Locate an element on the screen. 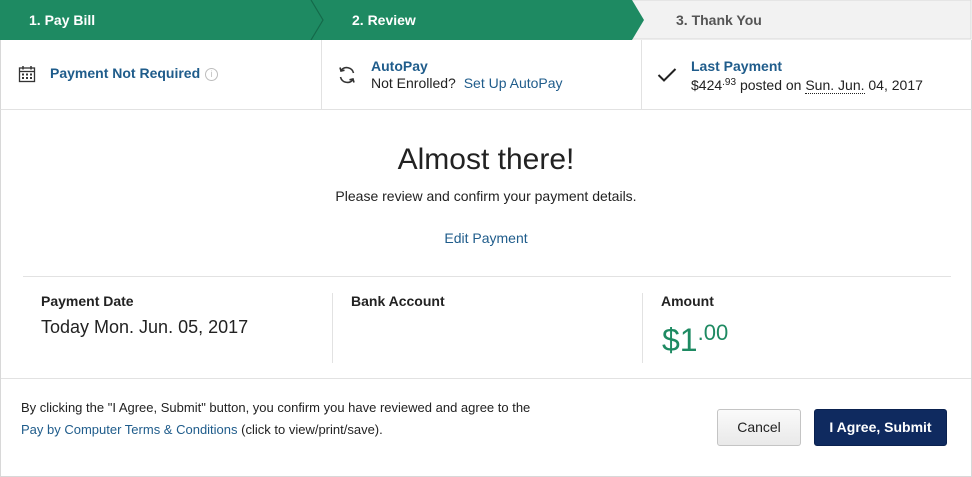 The height and width of the screenshot is (477, 972). last-payment-amount: $424 is located at coordinates (707, 85).